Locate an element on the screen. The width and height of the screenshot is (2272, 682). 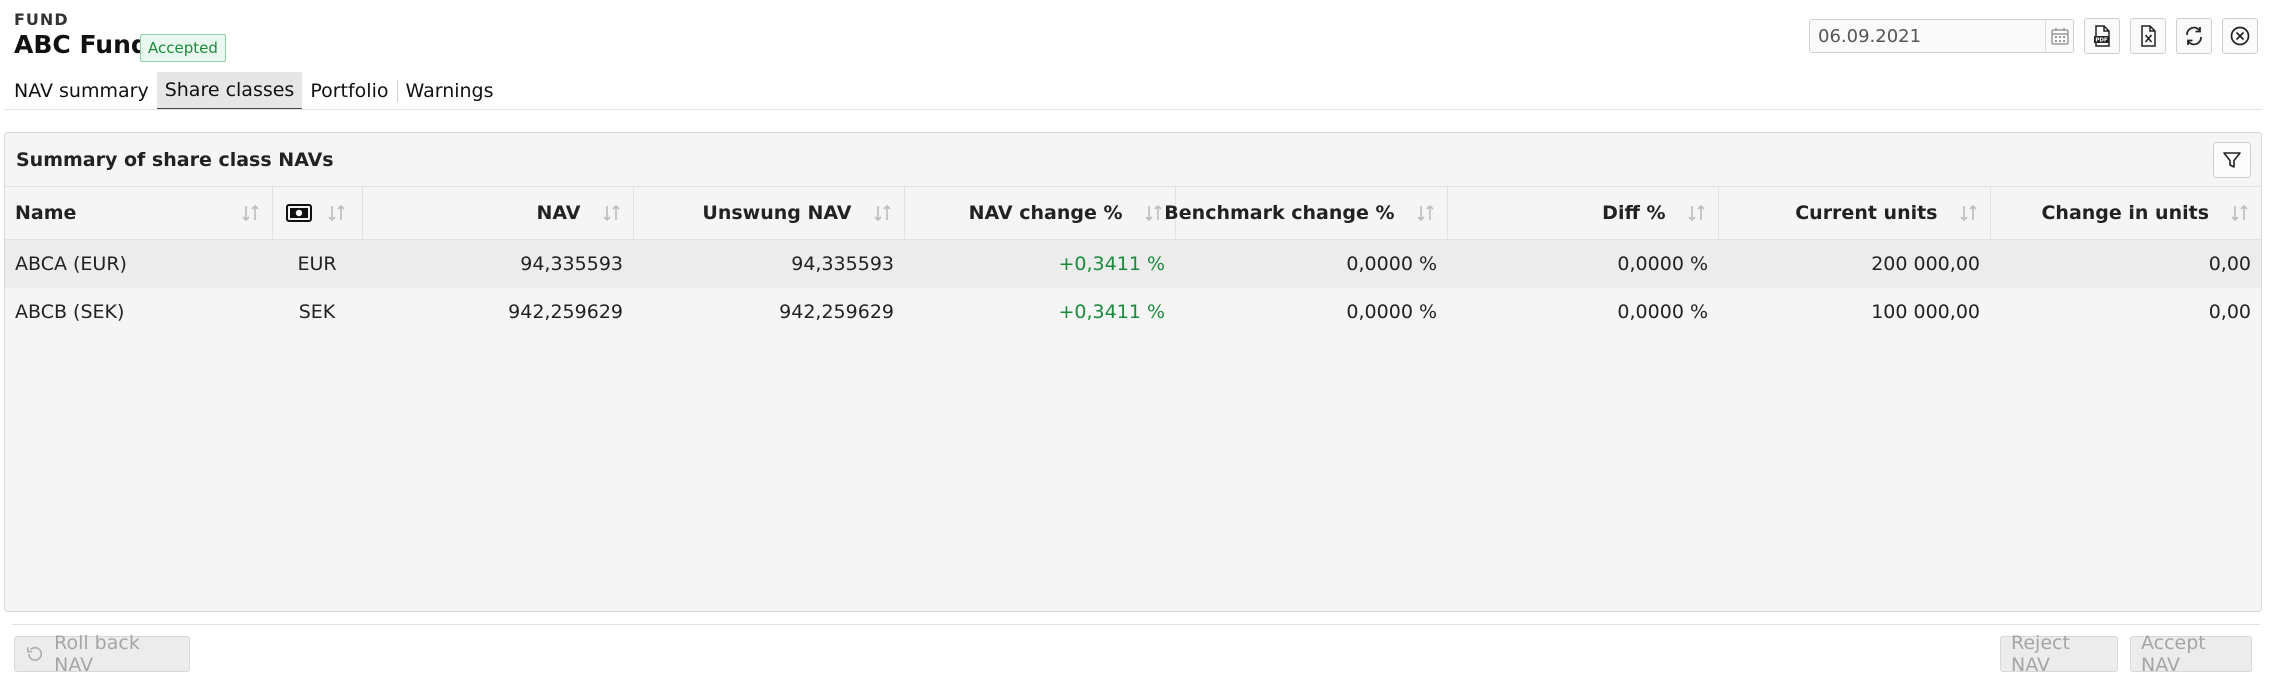
tab-portfolio: Portfolio is located at coordinates (349, 91).